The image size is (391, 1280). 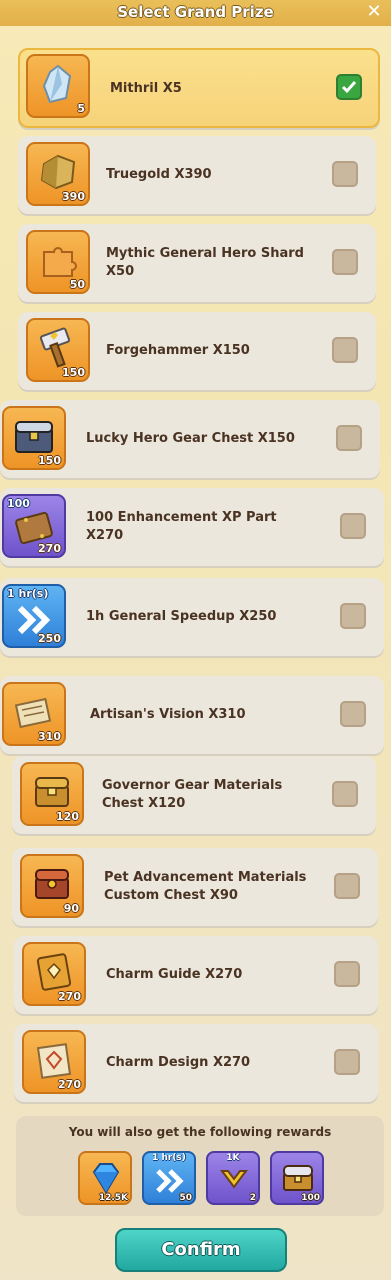 I want to click on mithril-crystal-icon: 5, so click(x=58, y=86).